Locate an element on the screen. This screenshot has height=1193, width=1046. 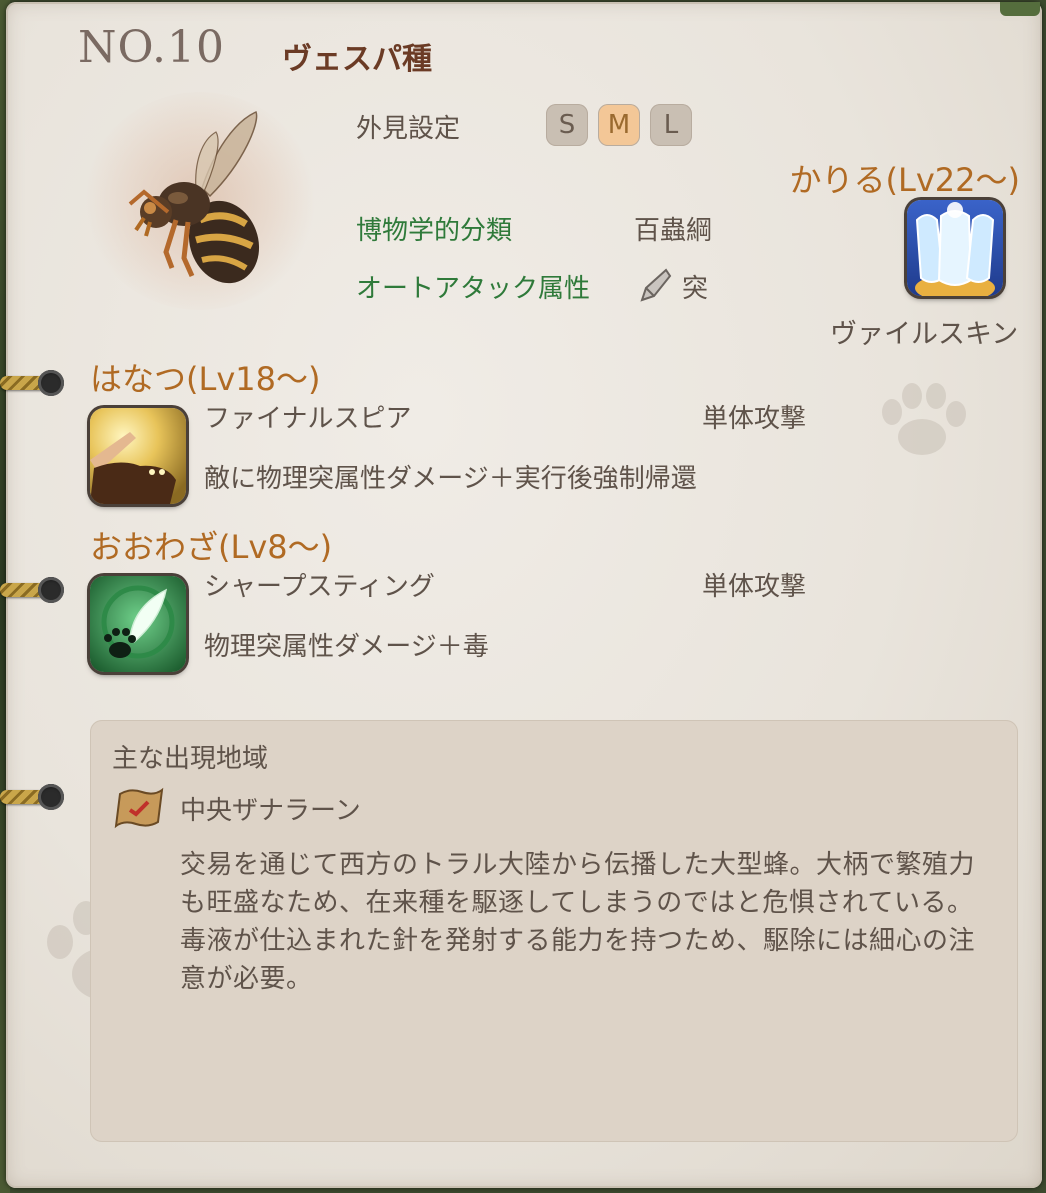
size-s-button: S is located at coordinates (567, 125).